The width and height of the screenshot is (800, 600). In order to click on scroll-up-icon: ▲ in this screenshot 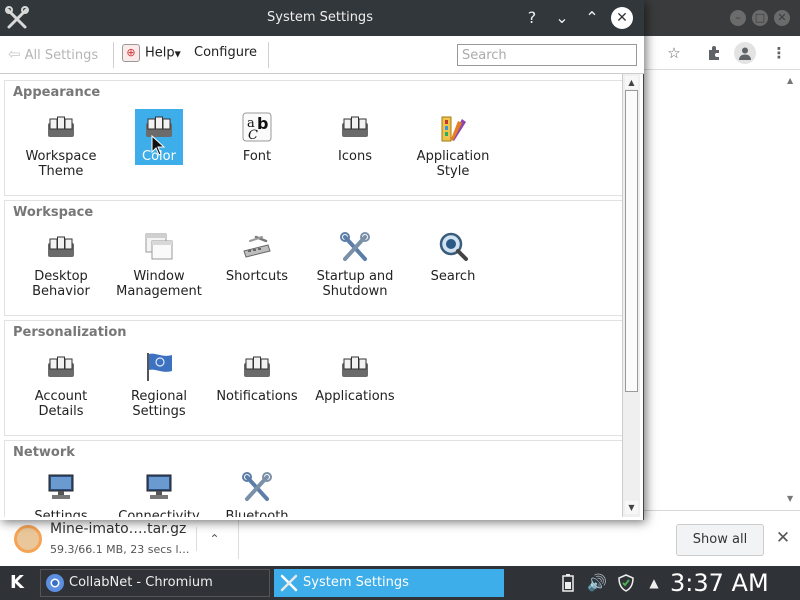, I will do `click(790, 80)`.